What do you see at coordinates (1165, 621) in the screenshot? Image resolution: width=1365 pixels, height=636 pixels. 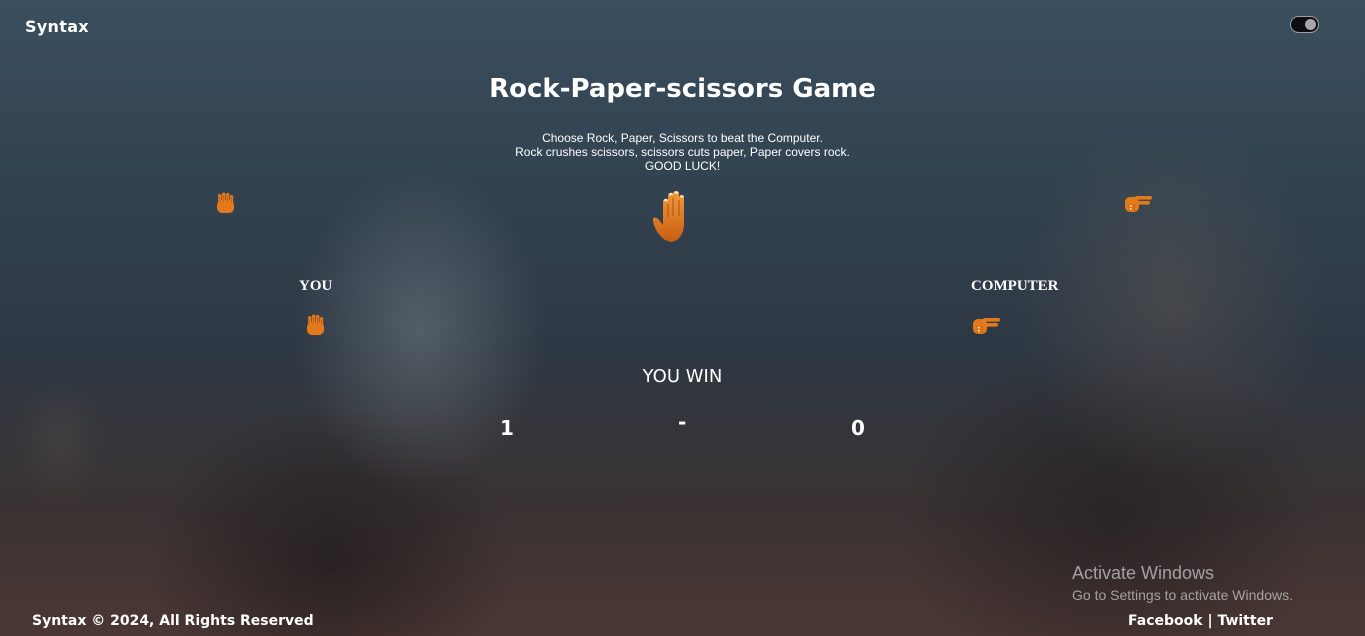 I see `facebook-link: Facebook` at bounding box center [1165, 621].